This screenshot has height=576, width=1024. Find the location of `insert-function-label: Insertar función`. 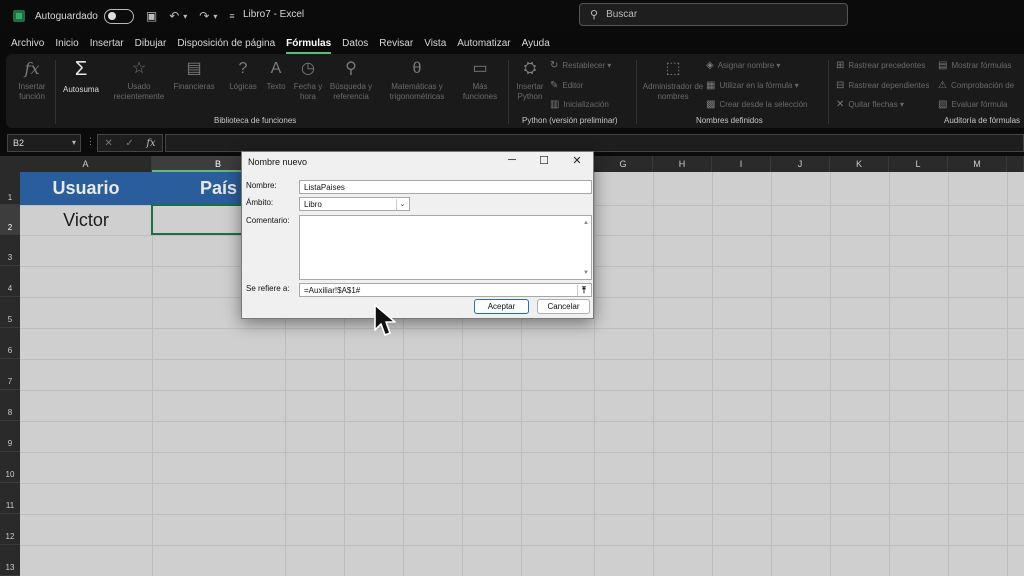

insert-function-label: Insertar función is located at coordinates (32, 91).